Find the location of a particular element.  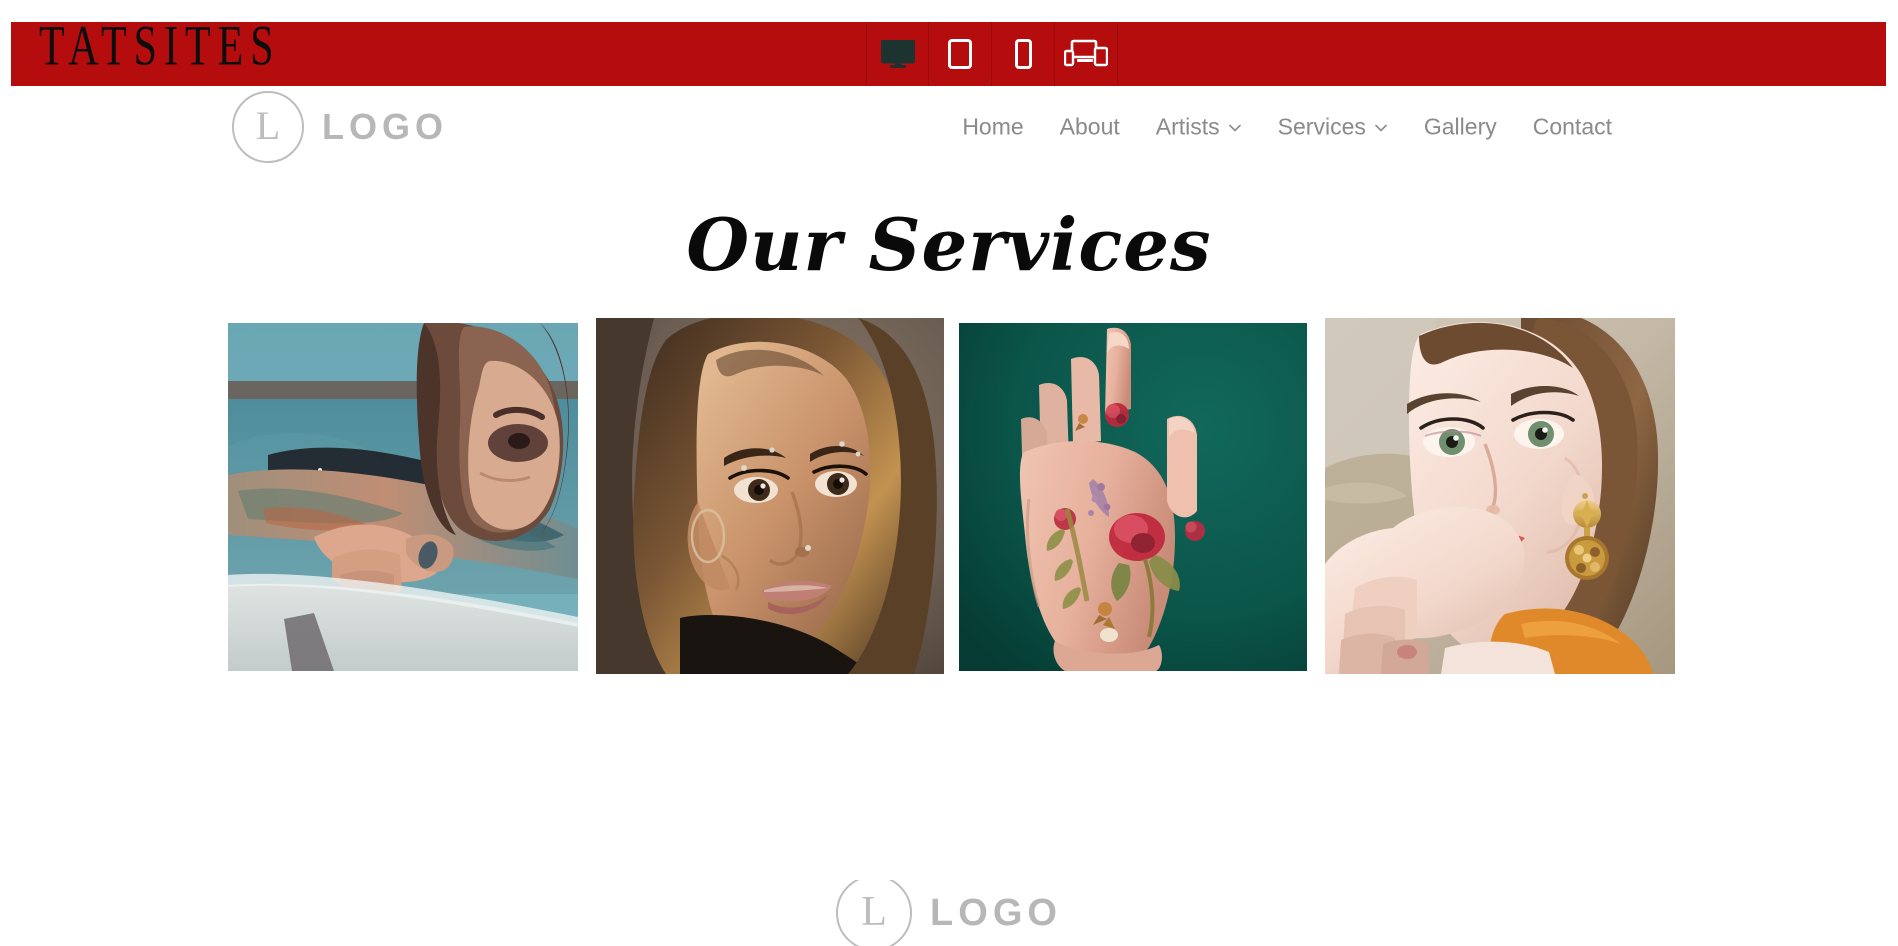

photo-pierced-portrait is located at coordinates (770, 496).